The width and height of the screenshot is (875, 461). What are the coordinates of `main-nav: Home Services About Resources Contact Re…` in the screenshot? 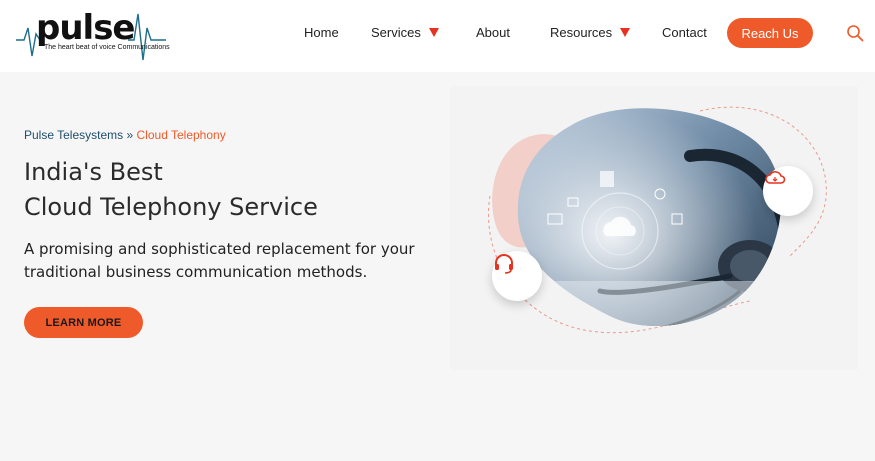 It's located at (437, 34).